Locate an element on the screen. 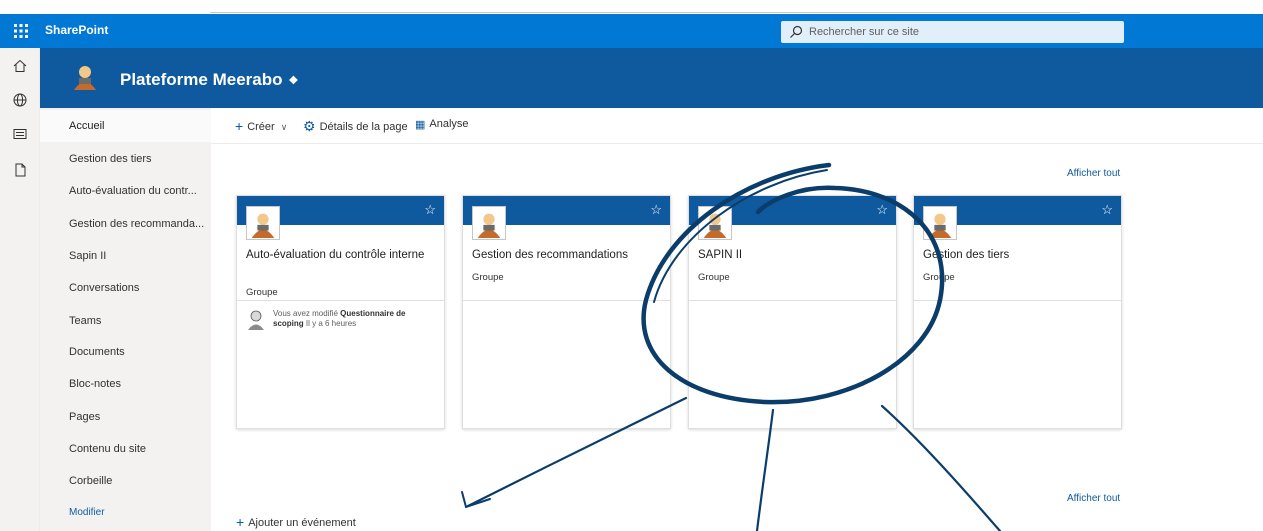 This screenshot has height=531, width=1263. create-label: Créer is located at coordinates (261, 127).